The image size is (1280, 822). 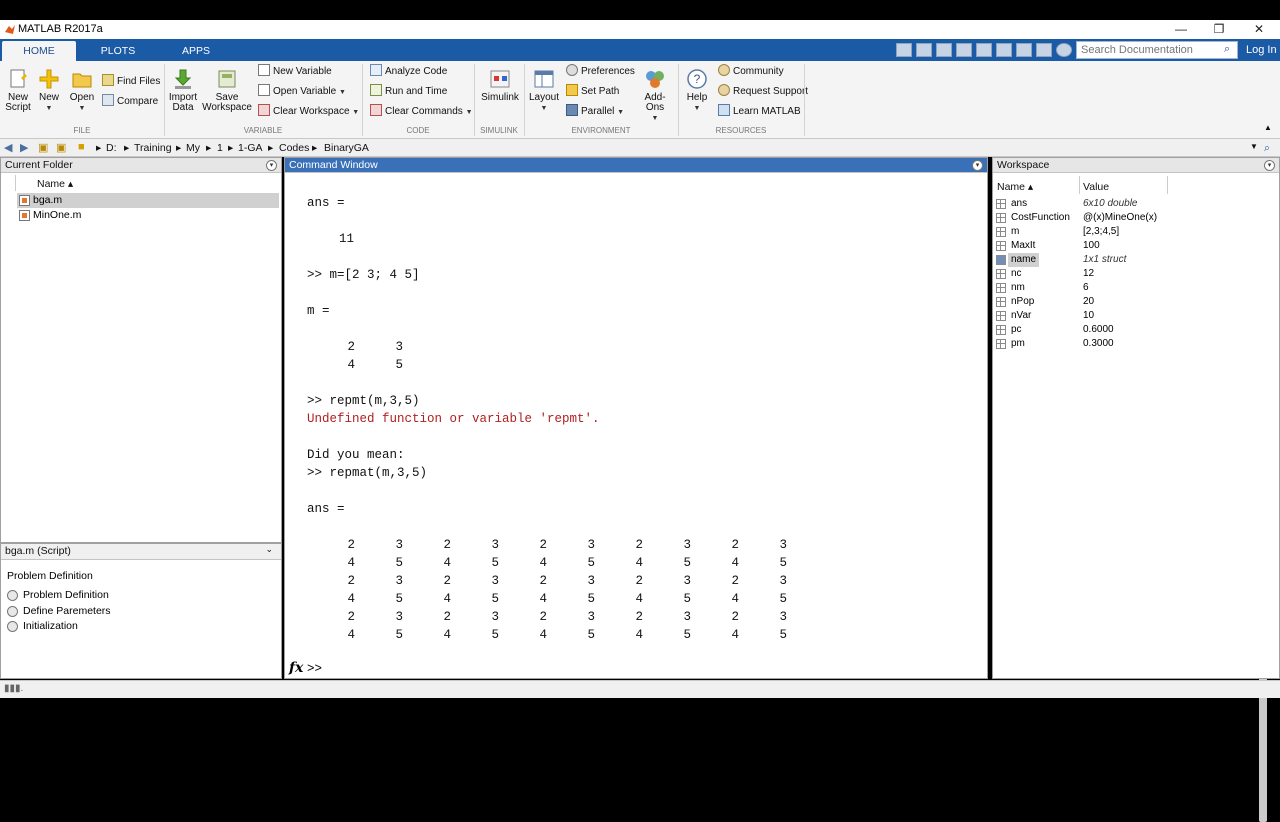 What do you see at coordinates (1135, 260) in the screenshot?
I see `workspace-row-name: name 1x1 struct` at bounding box center [1135, 260].